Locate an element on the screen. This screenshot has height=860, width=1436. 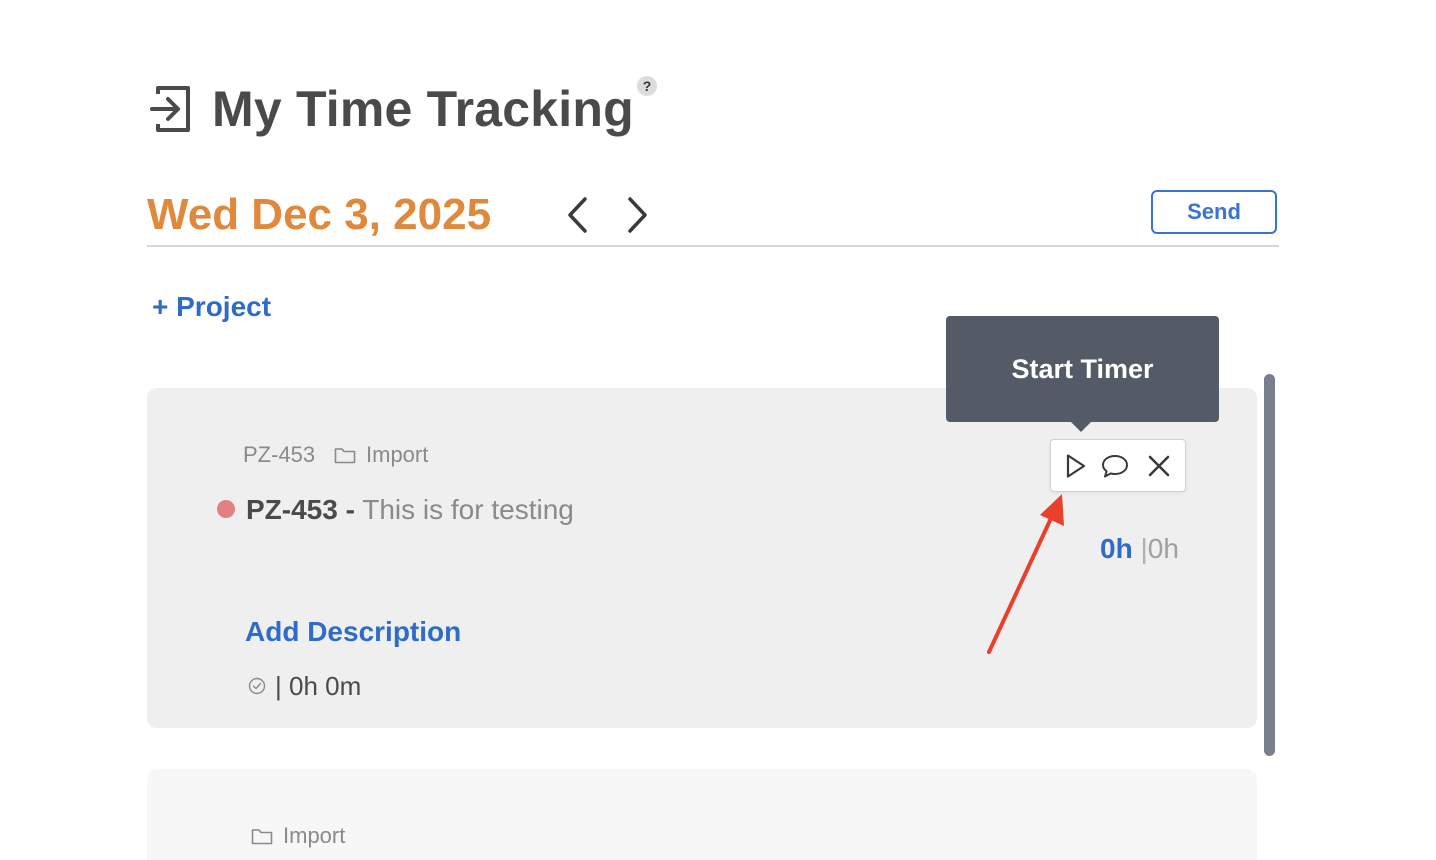
tooltip-arrow is located at coordinates (1081, 426).